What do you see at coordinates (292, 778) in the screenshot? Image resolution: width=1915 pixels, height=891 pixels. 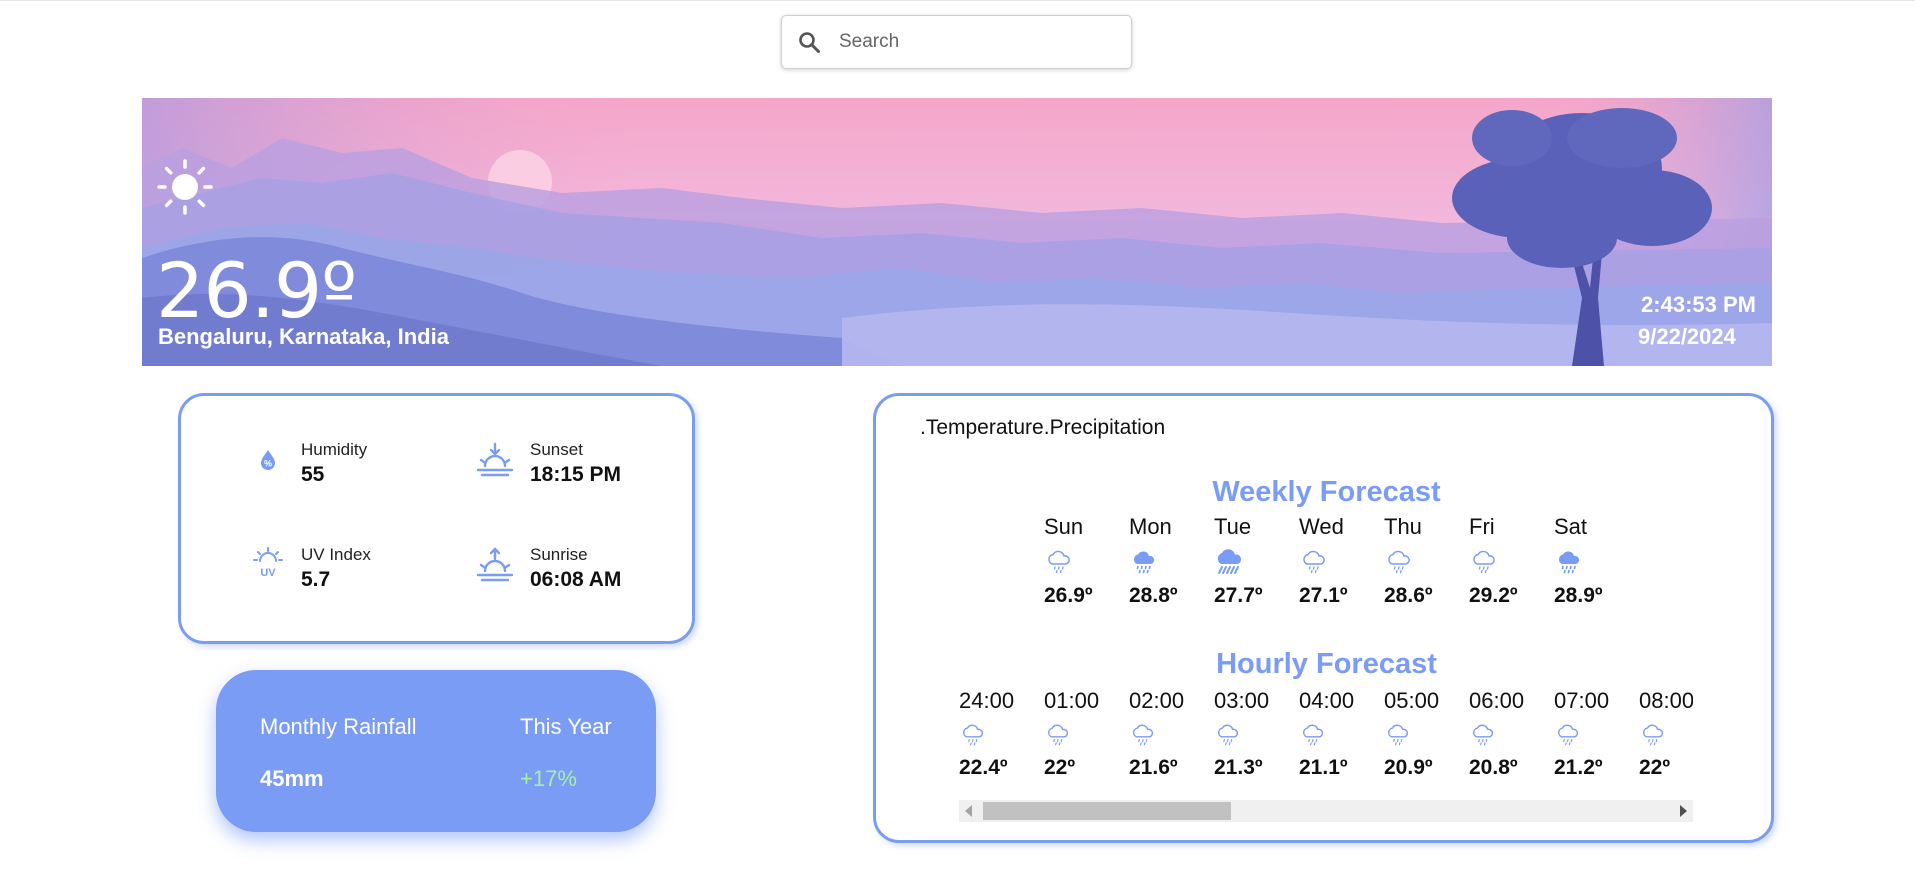 I see `rainfall-value: 45mm` at bounding box center [292, 778].